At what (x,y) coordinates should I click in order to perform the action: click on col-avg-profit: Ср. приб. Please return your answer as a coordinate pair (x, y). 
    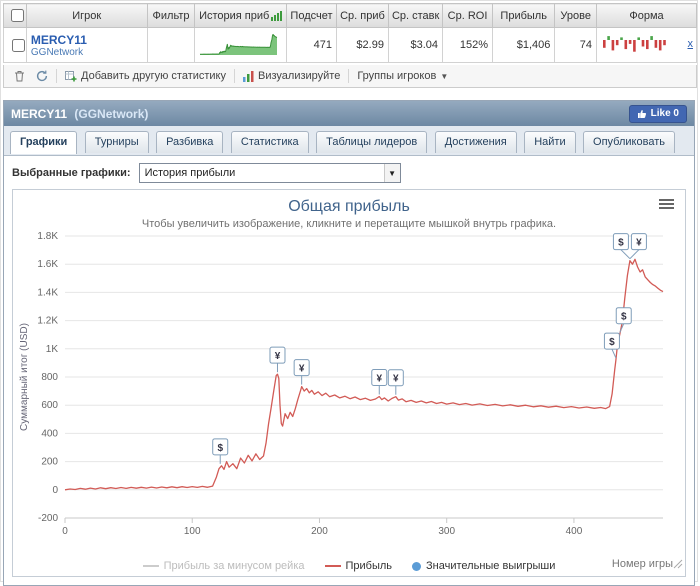
    Looking at the image, I should click on (362, 15).